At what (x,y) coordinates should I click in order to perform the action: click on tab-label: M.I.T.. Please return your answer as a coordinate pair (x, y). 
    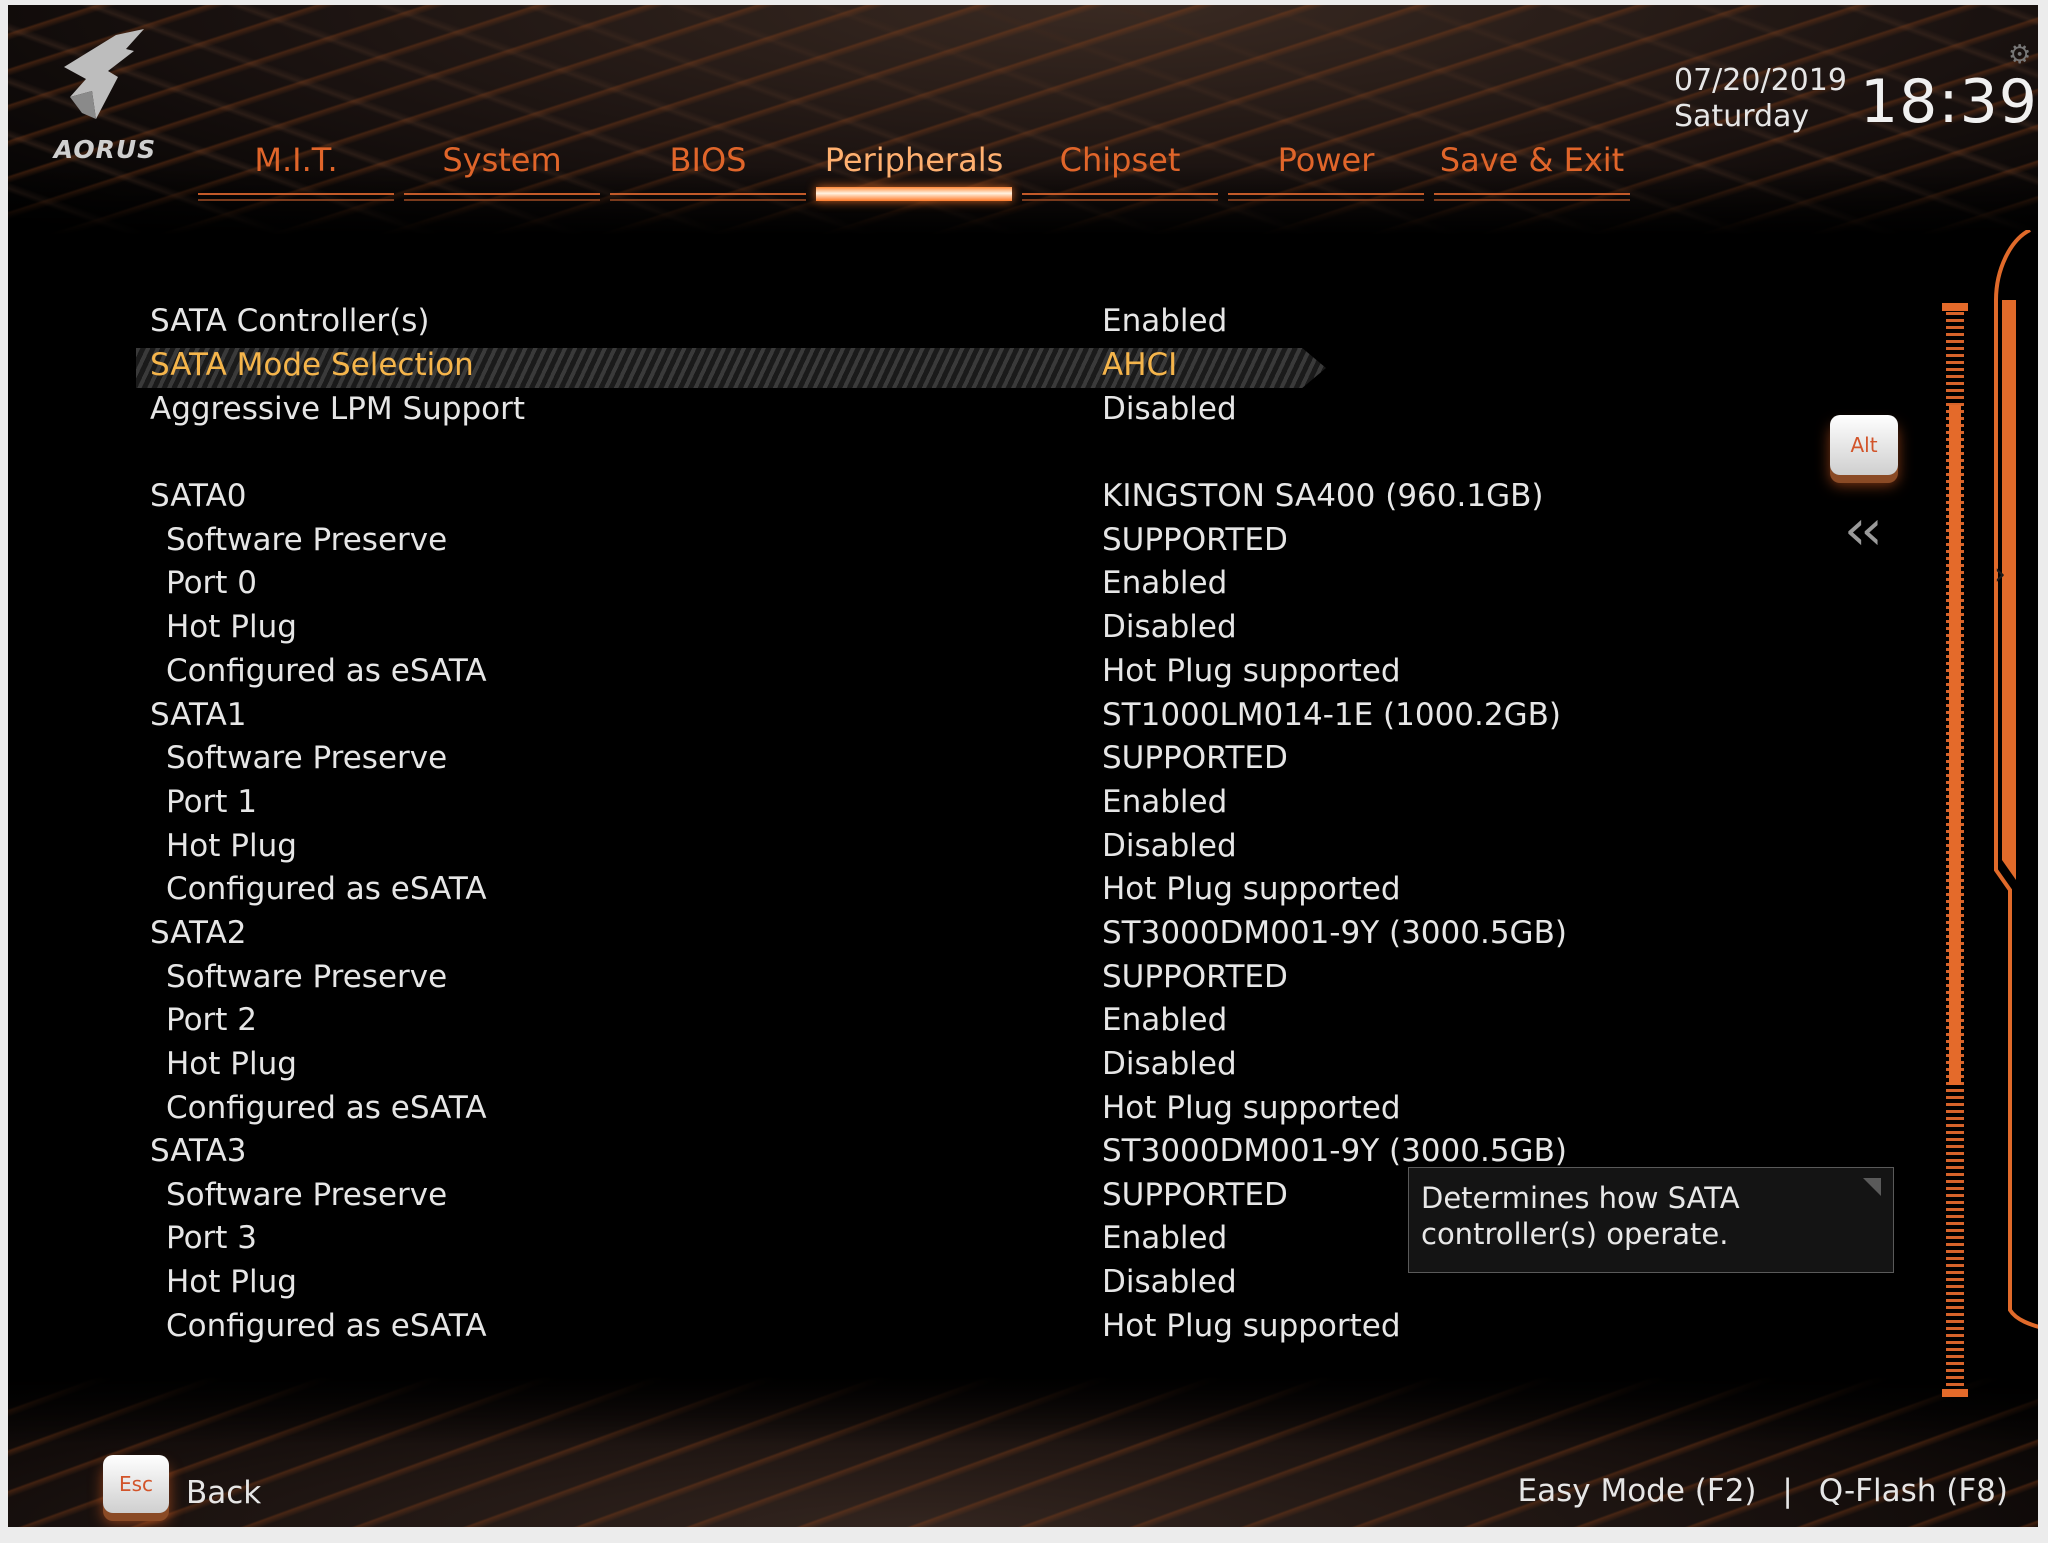
    Looking at the image, I should click on (296, 160).